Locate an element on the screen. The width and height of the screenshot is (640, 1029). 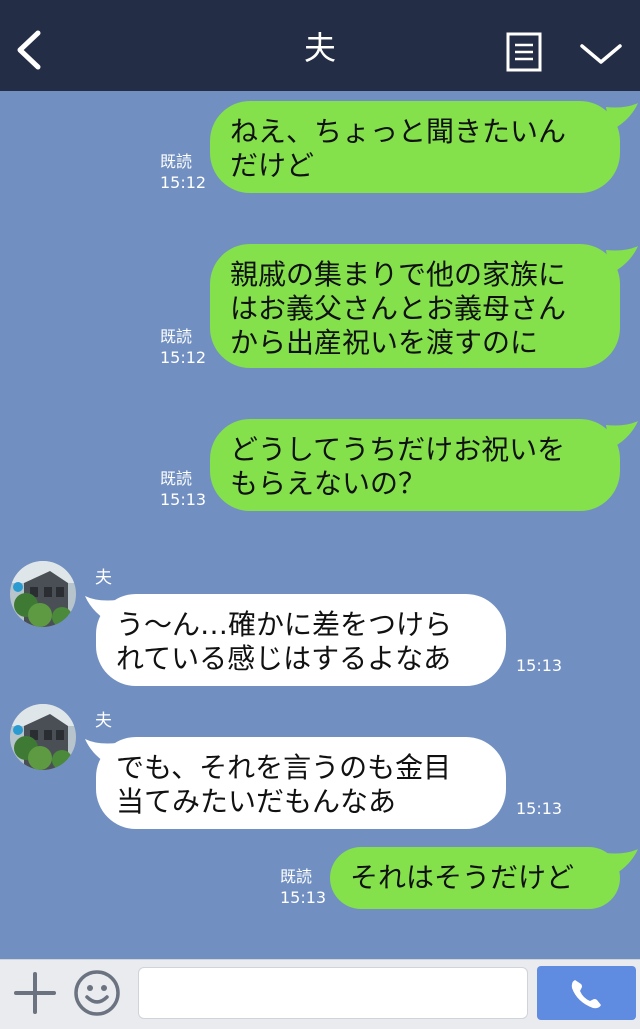
dropdown-button is located at coordinates (601, 54).